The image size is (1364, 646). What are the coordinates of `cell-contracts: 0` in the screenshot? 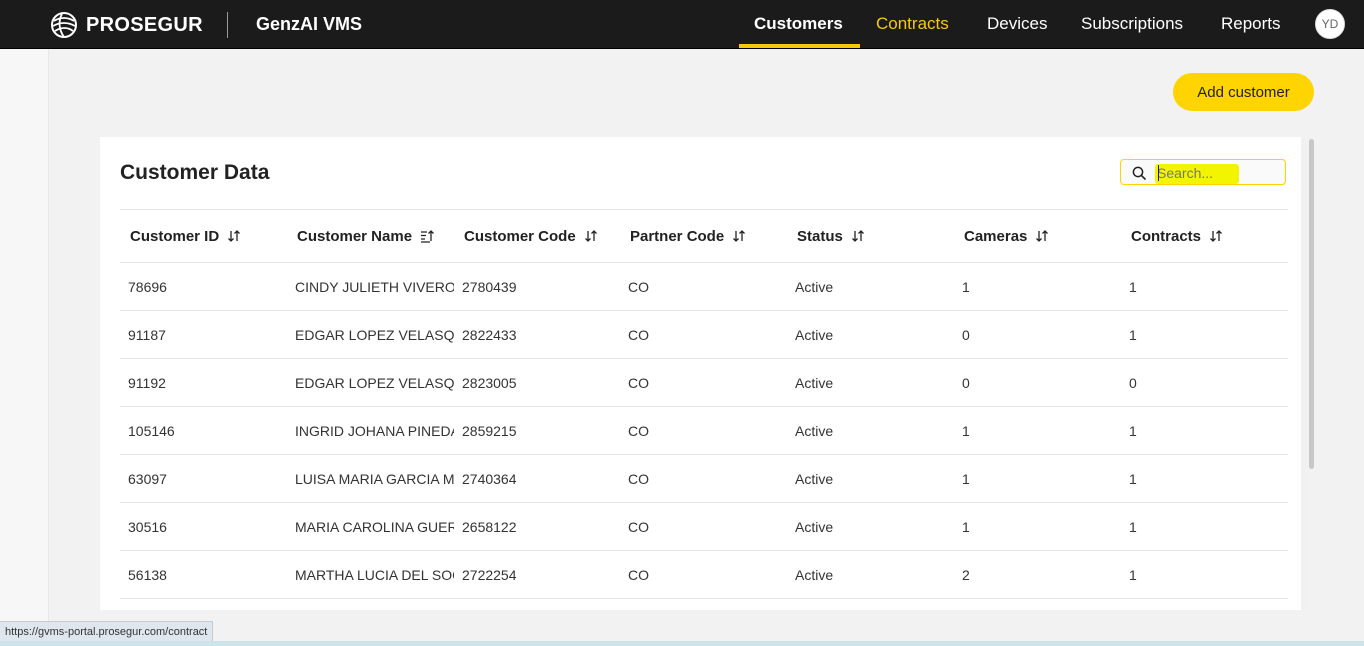 It's located at (1133, 382).